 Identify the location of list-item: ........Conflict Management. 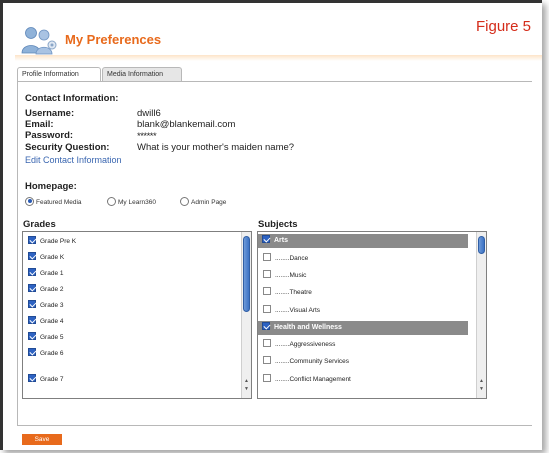
(307, 380).